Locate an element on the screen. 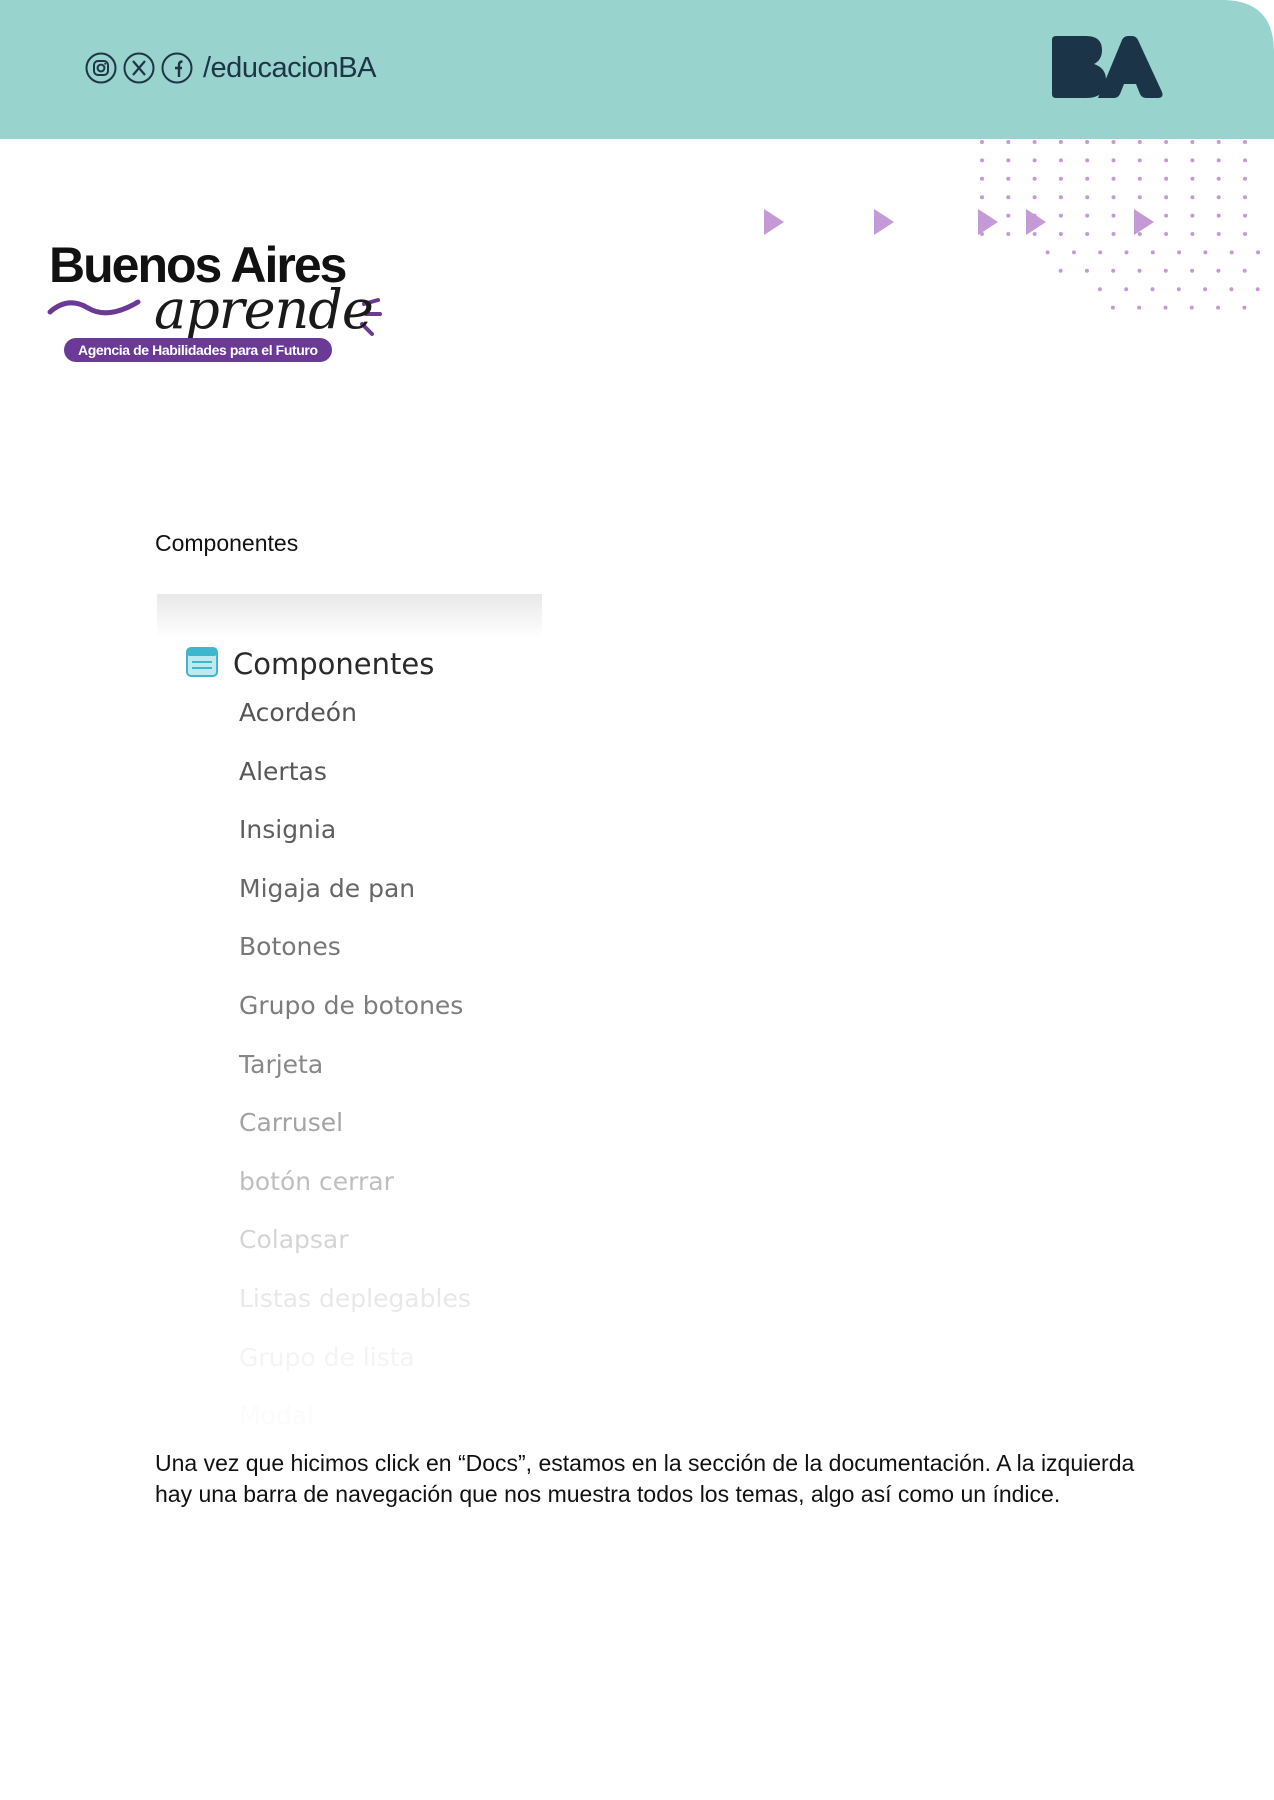  sidebar-item: Grupo de botones is located at coordinates (351, 1005).